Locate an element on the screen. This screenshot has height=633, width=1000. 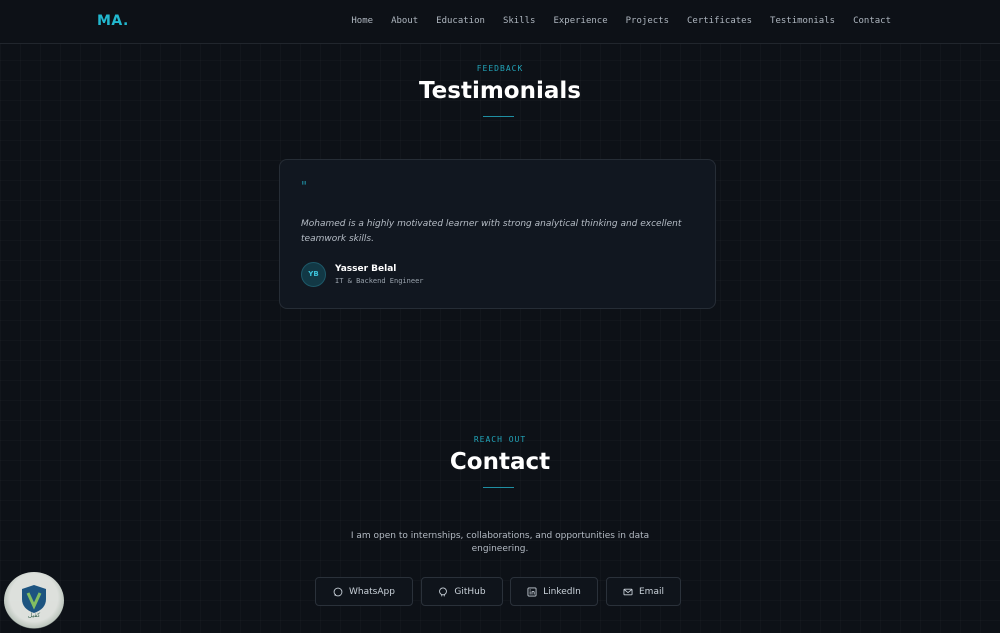
nav-link-testimonials: Testimonials is located at coordinates (802, 21).